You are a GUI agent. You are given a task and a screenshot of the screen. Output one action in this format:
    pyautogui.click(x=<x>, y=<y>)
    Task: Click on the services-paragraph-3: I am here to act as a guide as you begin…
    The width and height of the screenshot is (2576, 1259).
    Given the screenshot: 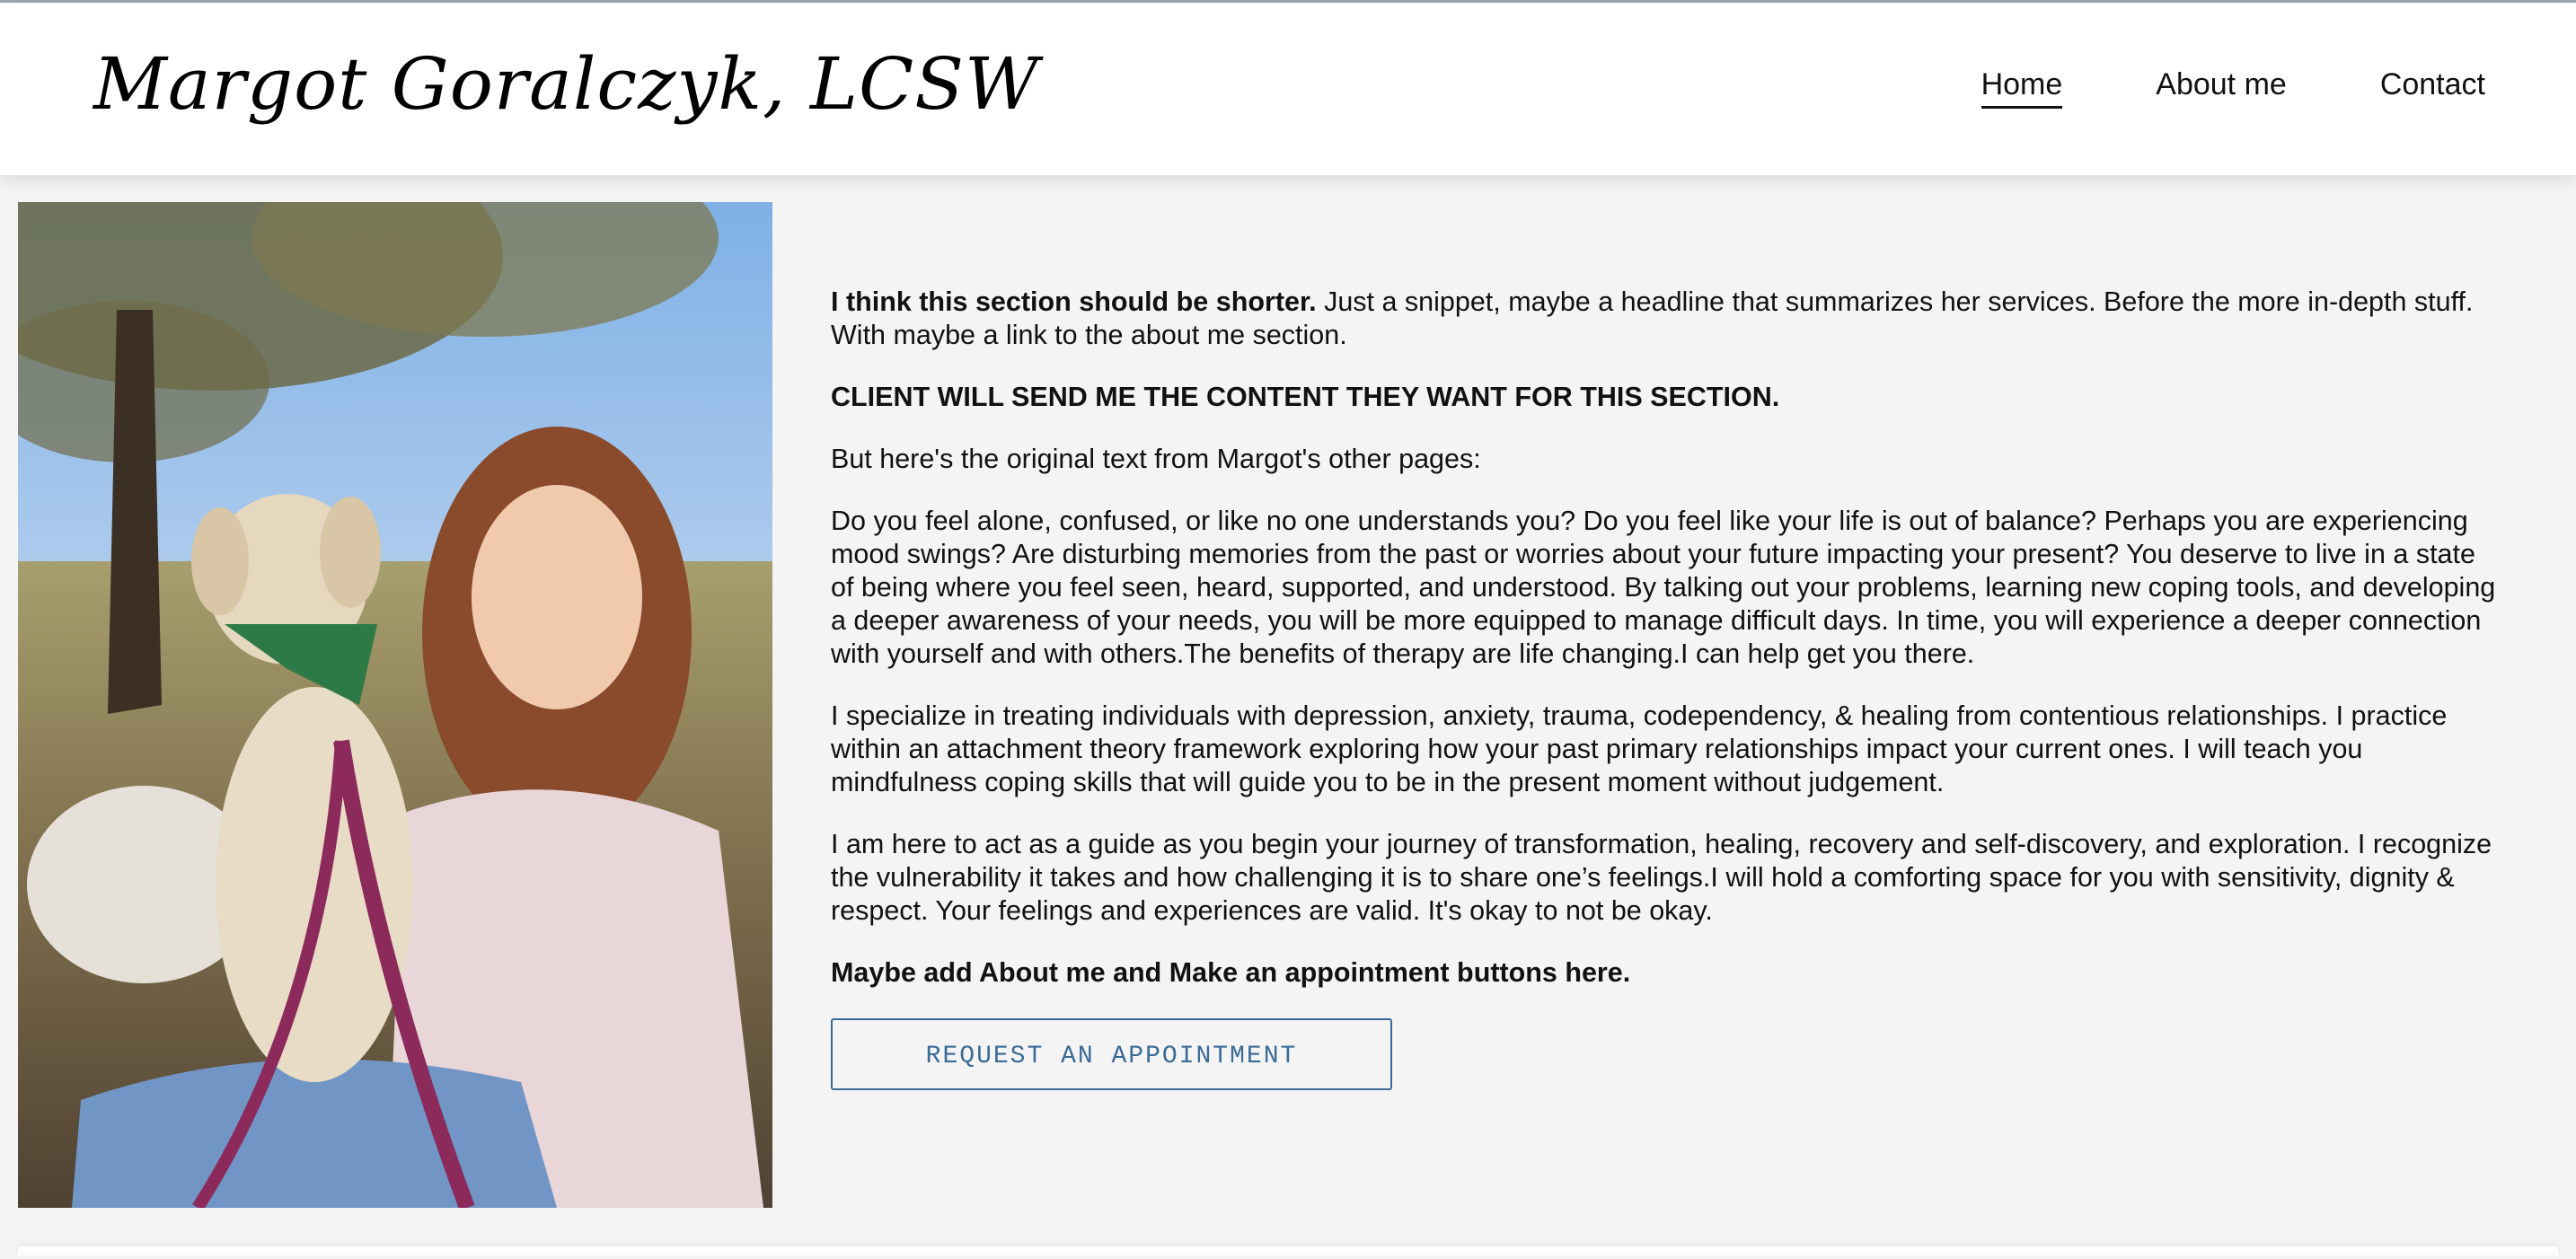 What is the action you would take?
    pyautogui.click(x=1661, y=877)
    